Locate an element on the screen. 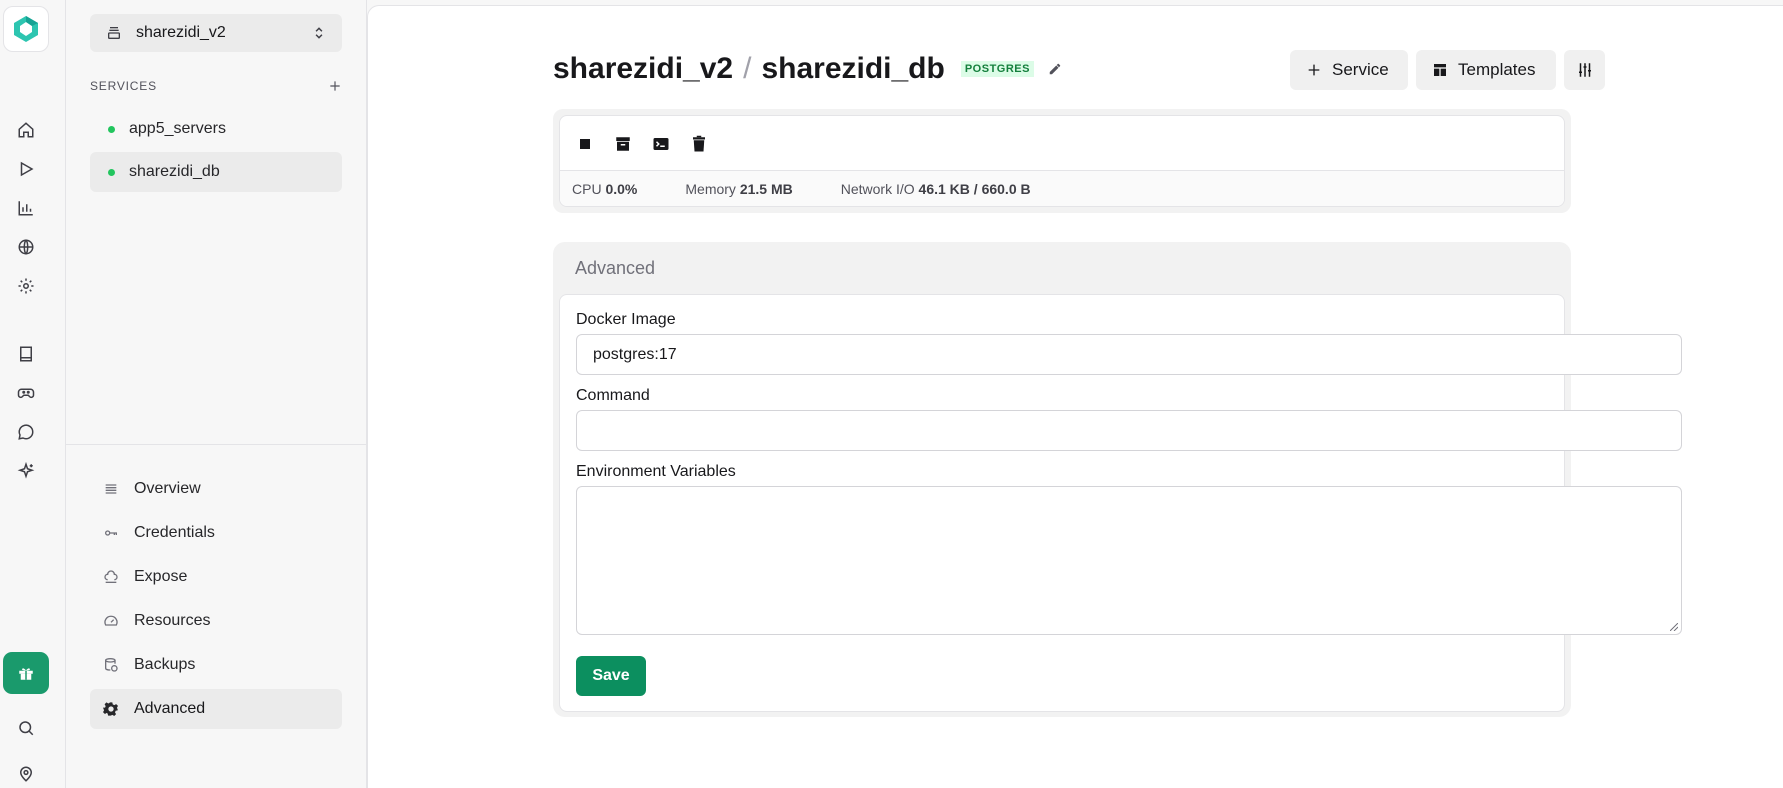  cpu-metric: CPU 0.0% is located at coordinates (604, 189).